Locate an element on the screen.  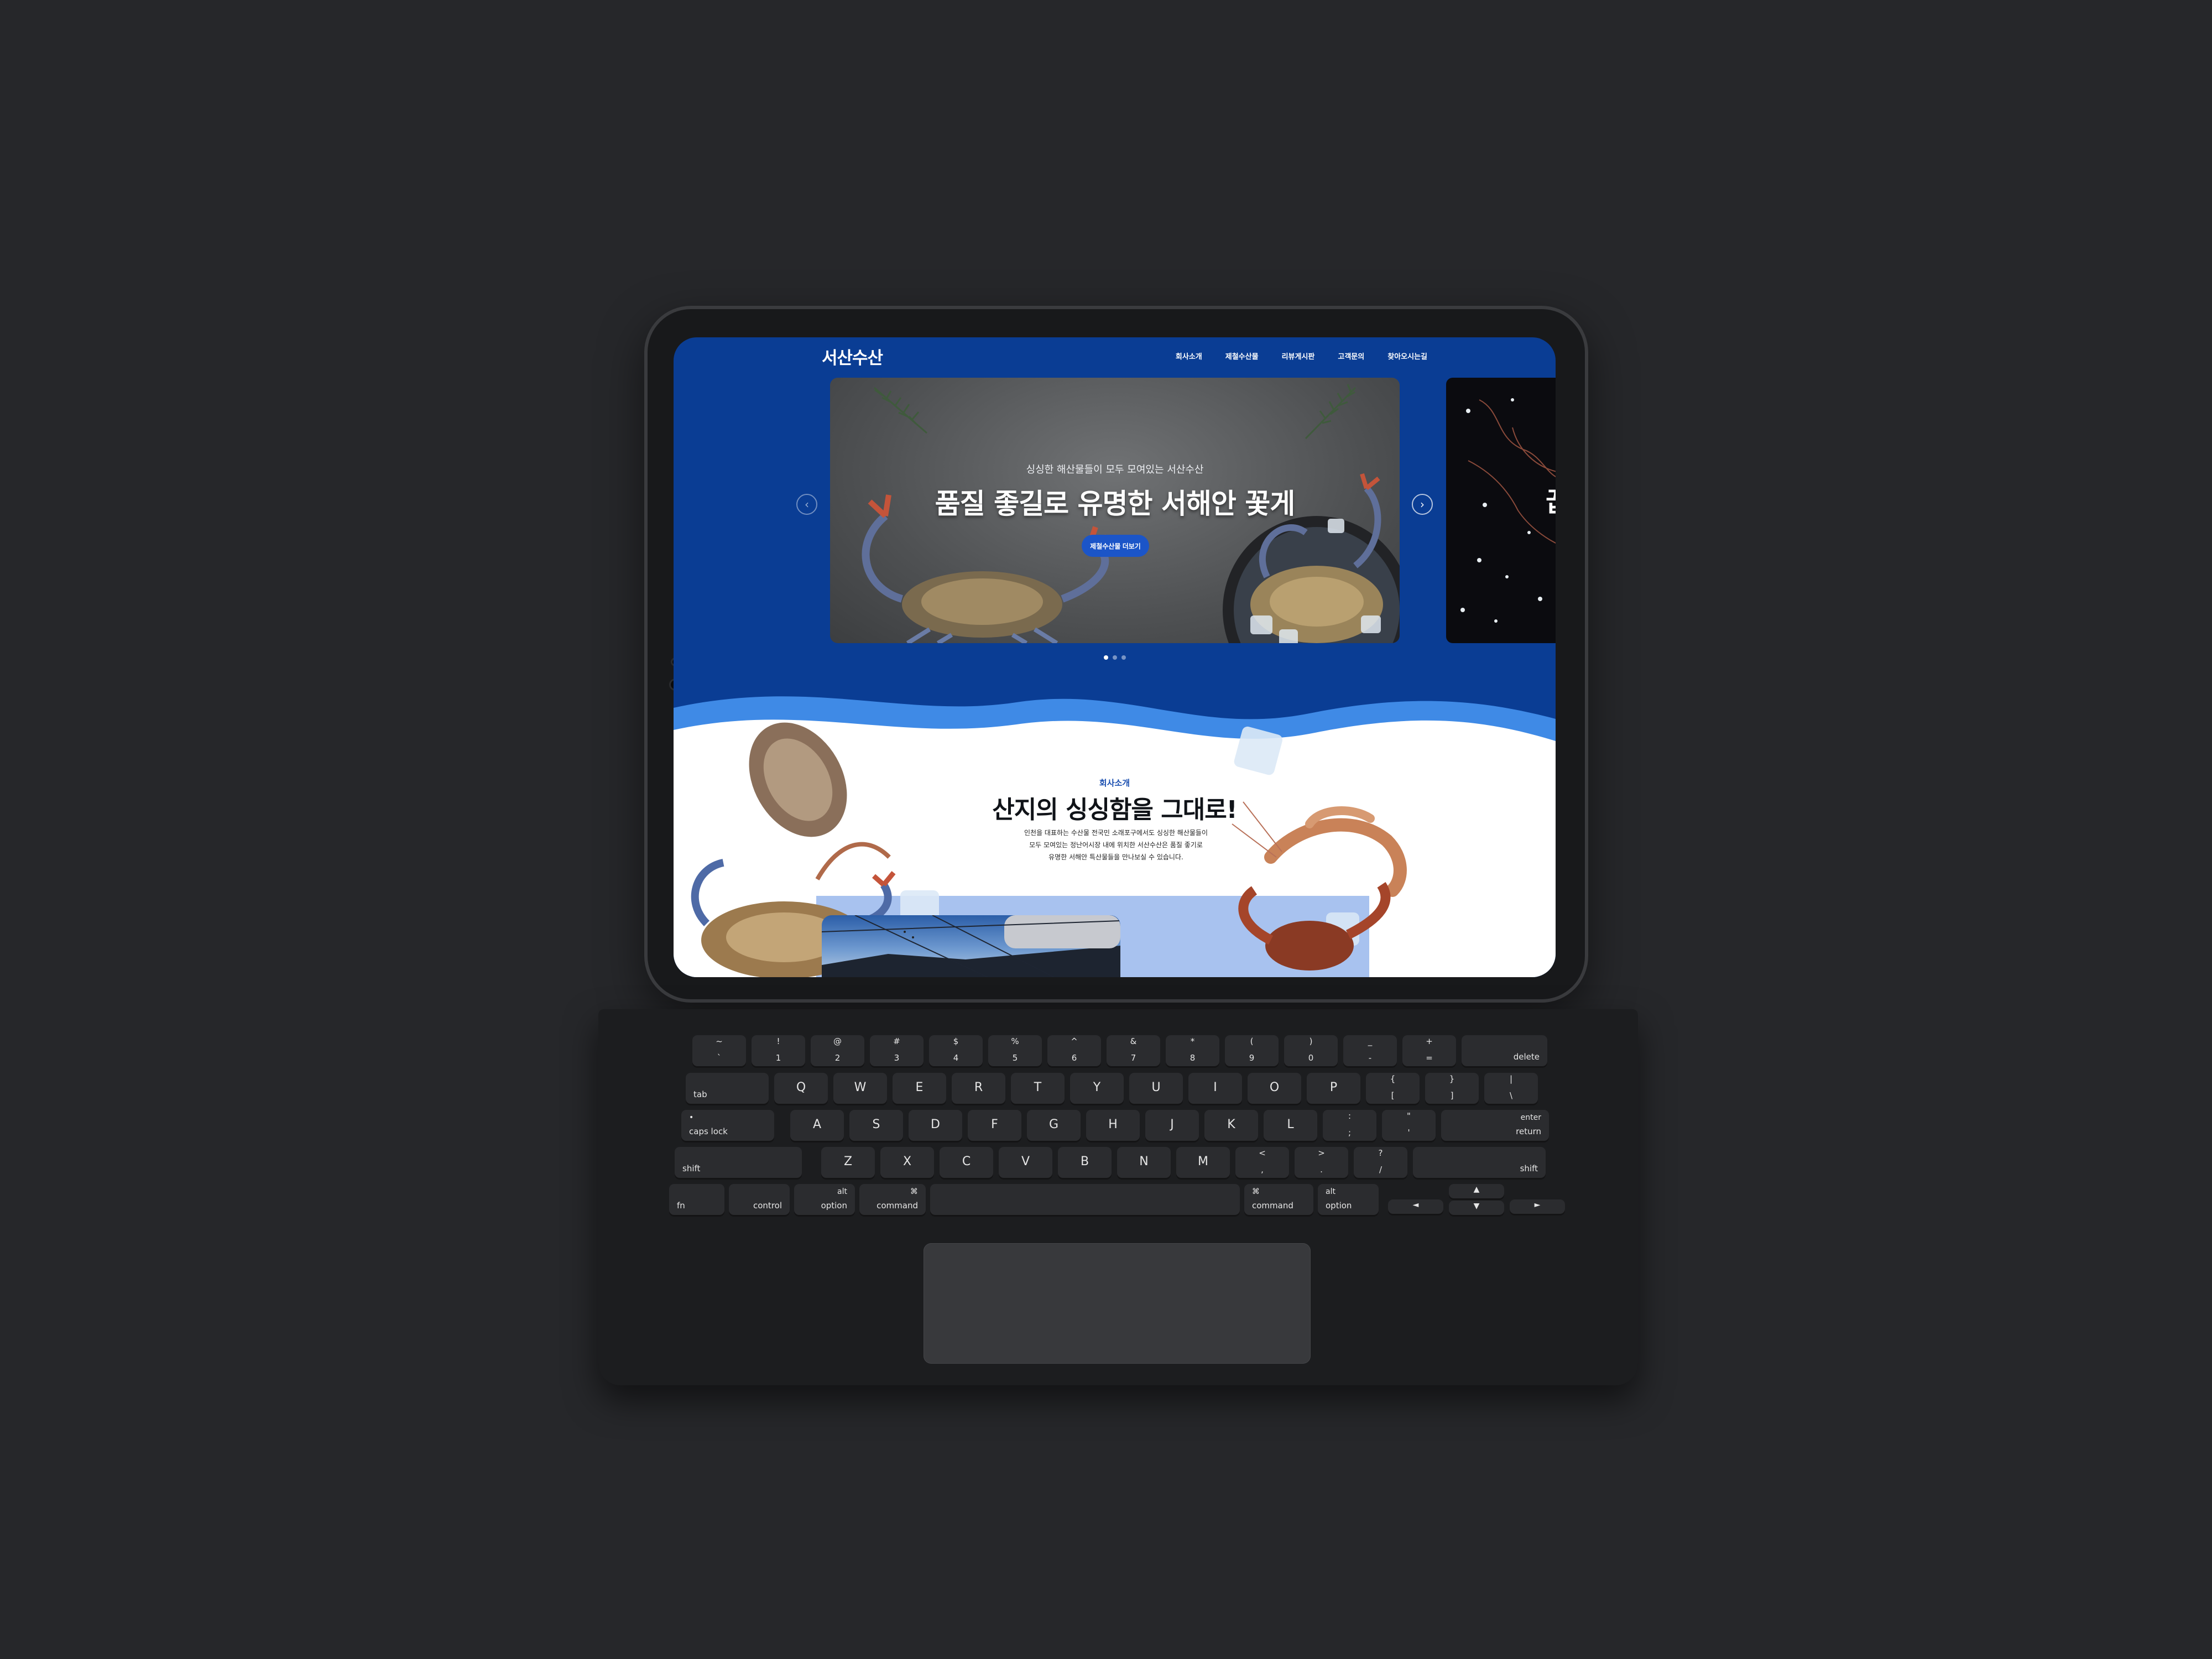
key-n: N is located at coordinates (1144, 1163).